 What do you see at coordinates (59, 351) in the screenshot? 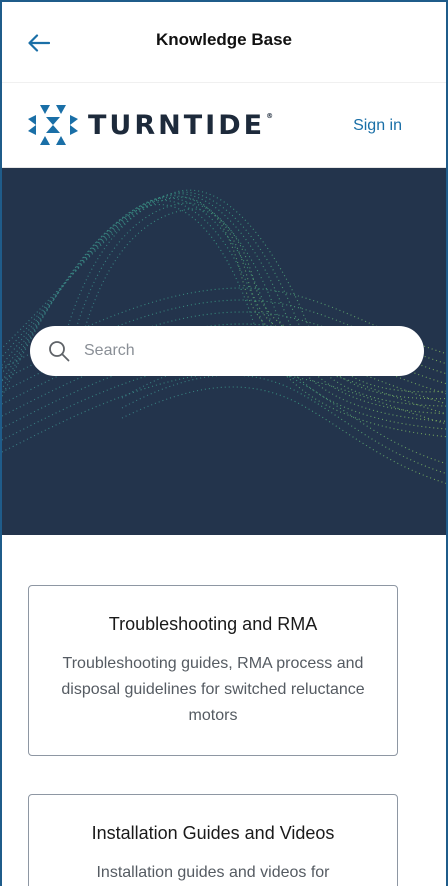
I see `search-icon` at bounding box center [59, 351].